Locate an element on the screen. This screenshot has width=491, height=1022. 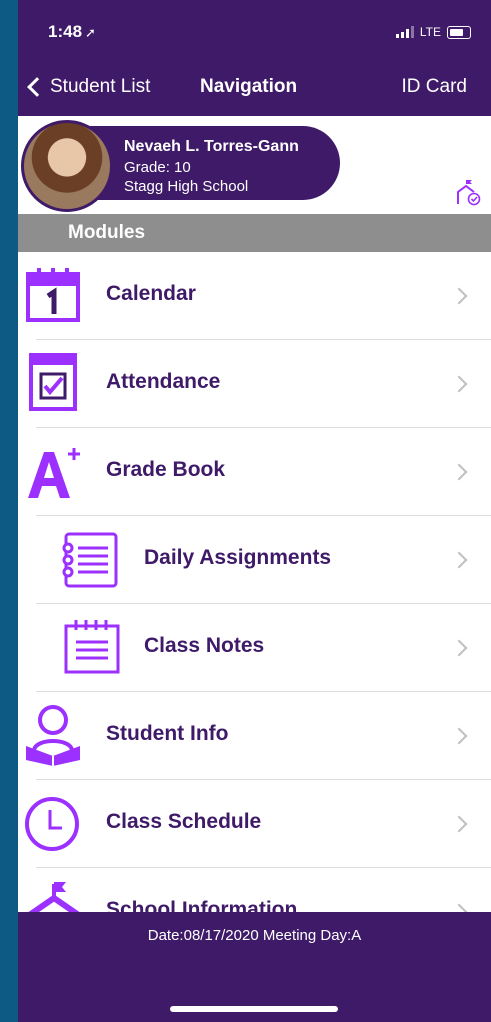
footer: Date:08/17/2020 Meeting Day:A is located at coordinates (254, 967).